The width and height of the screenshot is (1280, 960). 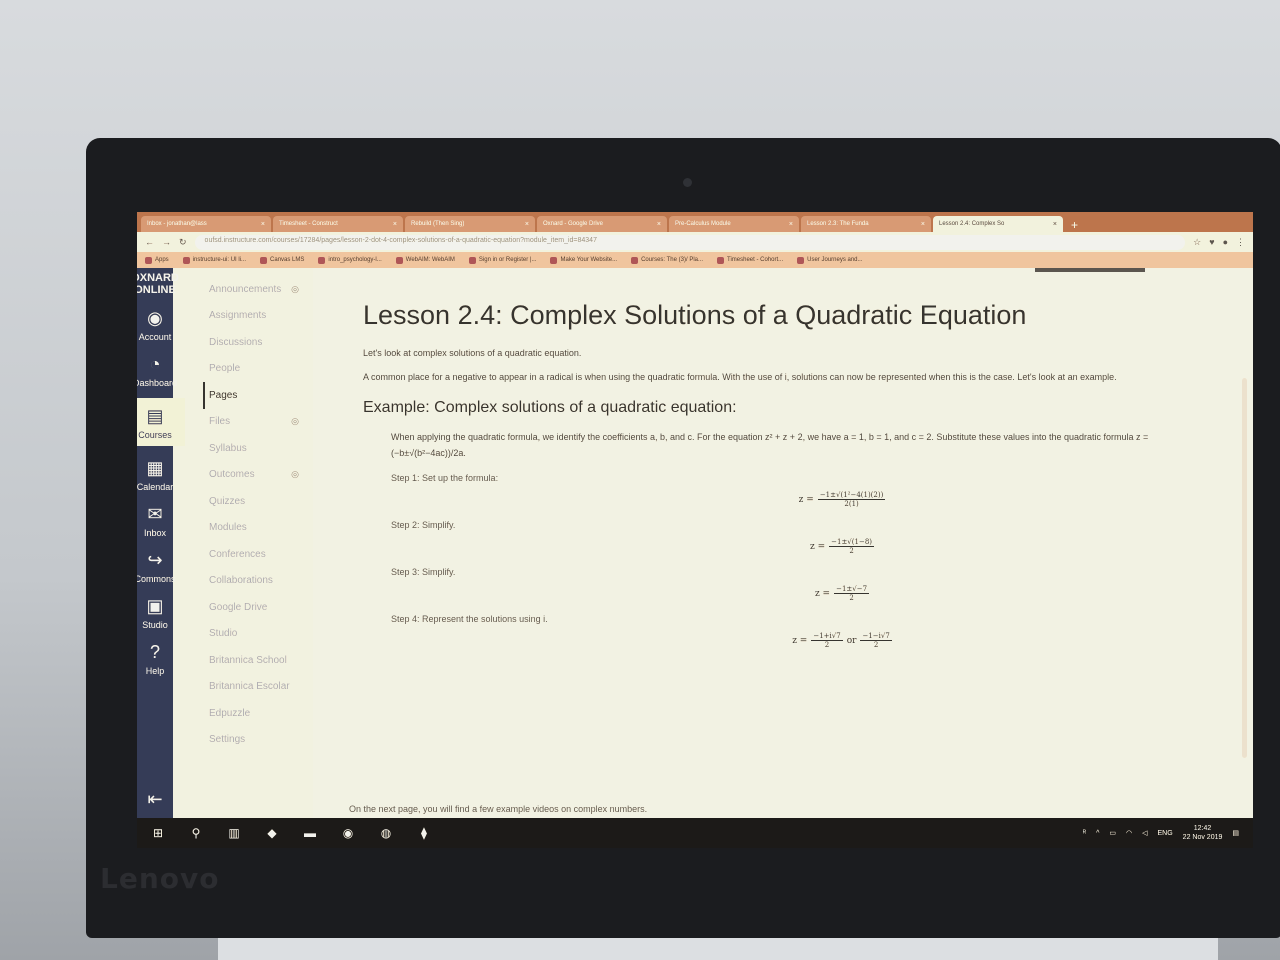 What do you see at coordinates (1235, 833) in the screenshot?
I see `notifications-icon: ▤` at bounding box center [1235, 833].